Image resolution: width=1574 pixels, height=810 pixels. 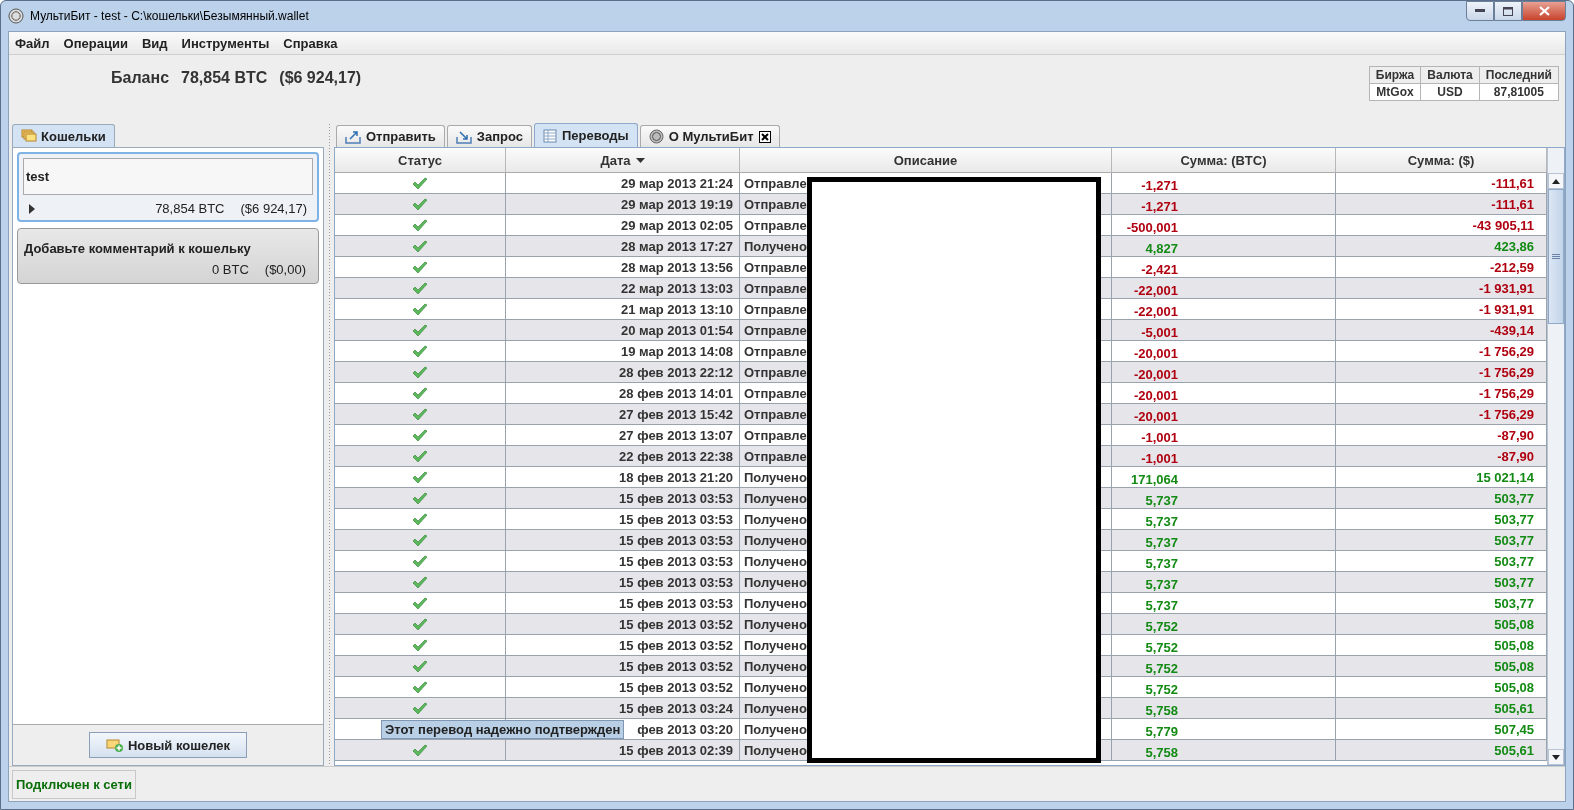 What do you see at coordinates (586, 135) in the screenshot?
I see `tab: Переводы` at bounding box center [586, 135].